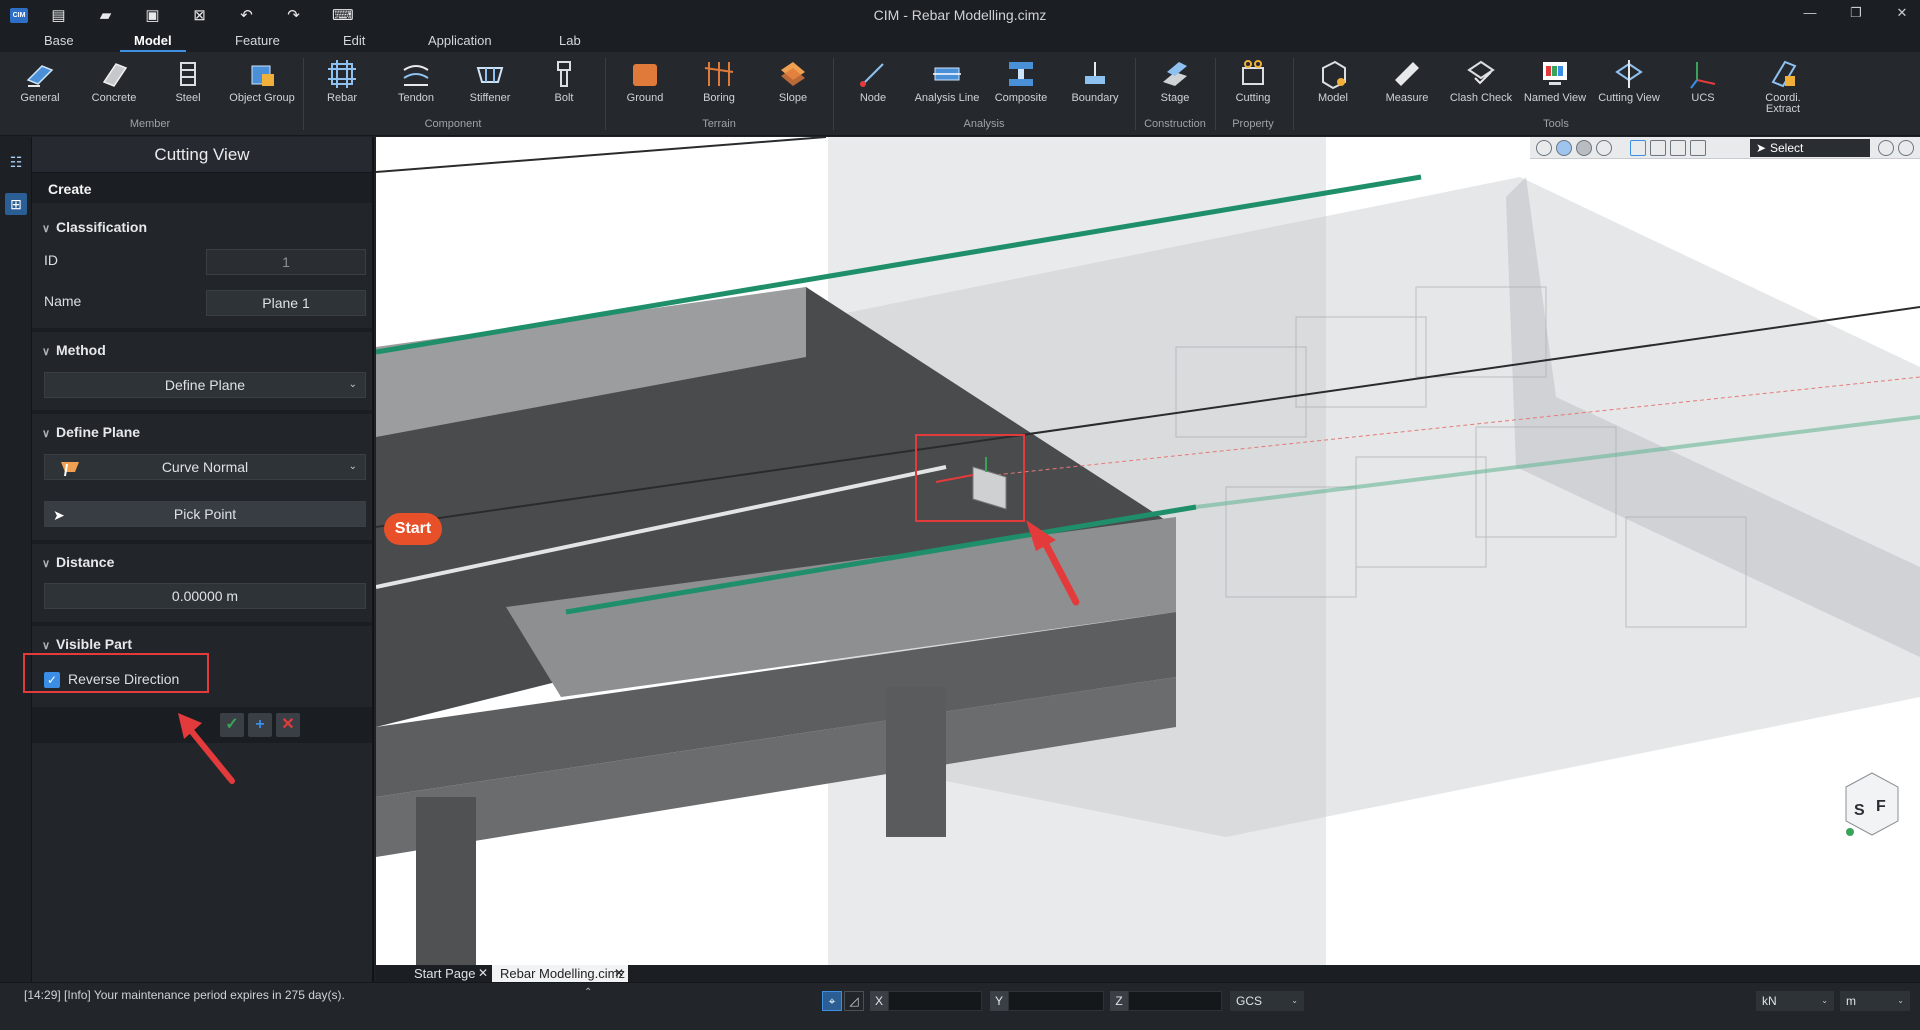  I want to click on cutting-view-button: Cutting View, so click(1629, 81).